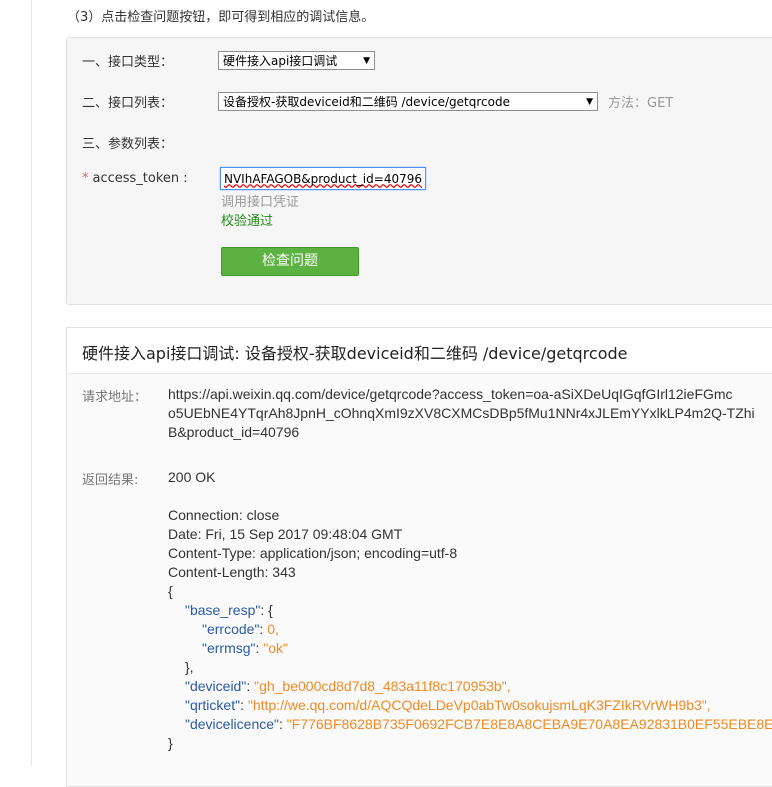  I want to click on access-token-value: NVIhAFAGOB&product_id=40796, so click(322, 178).